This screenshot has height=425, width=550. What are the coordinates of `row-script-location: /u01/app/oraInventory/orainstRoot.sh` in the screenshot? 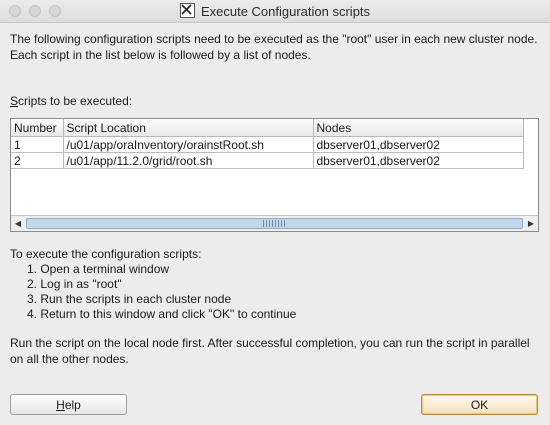 It's located at (188, 144).